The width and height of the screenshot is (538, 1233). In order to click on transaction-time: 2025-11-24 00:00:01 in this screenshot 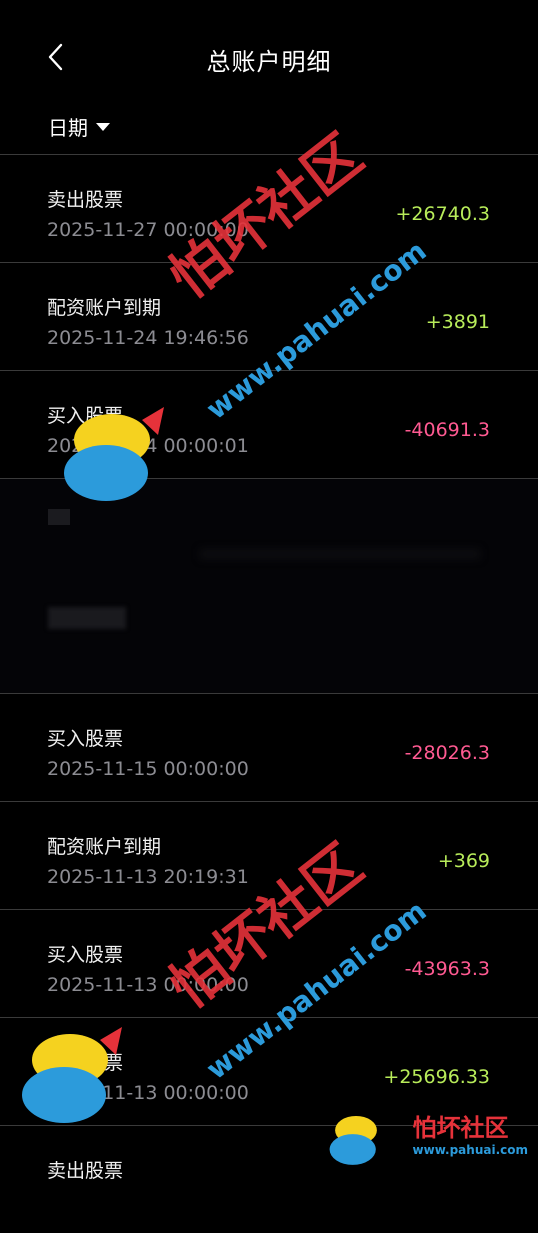, I will do `click(148, 446)`.